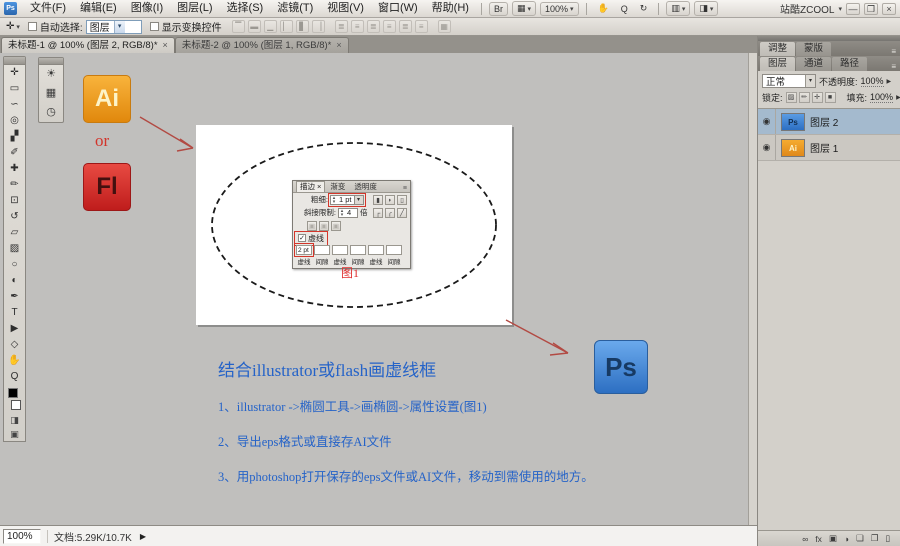 This screenshot has width=900, height=546. I want to click on workspace-switcher: 站酷ZCOOL, so click(807, 8).